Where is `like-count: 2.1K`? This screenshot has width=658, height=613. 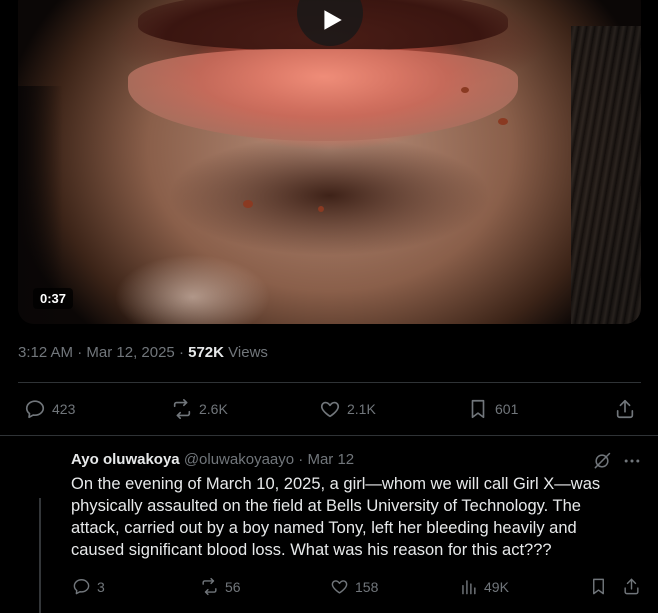
like-count: 2.1K is located at coordinates (361, 409).